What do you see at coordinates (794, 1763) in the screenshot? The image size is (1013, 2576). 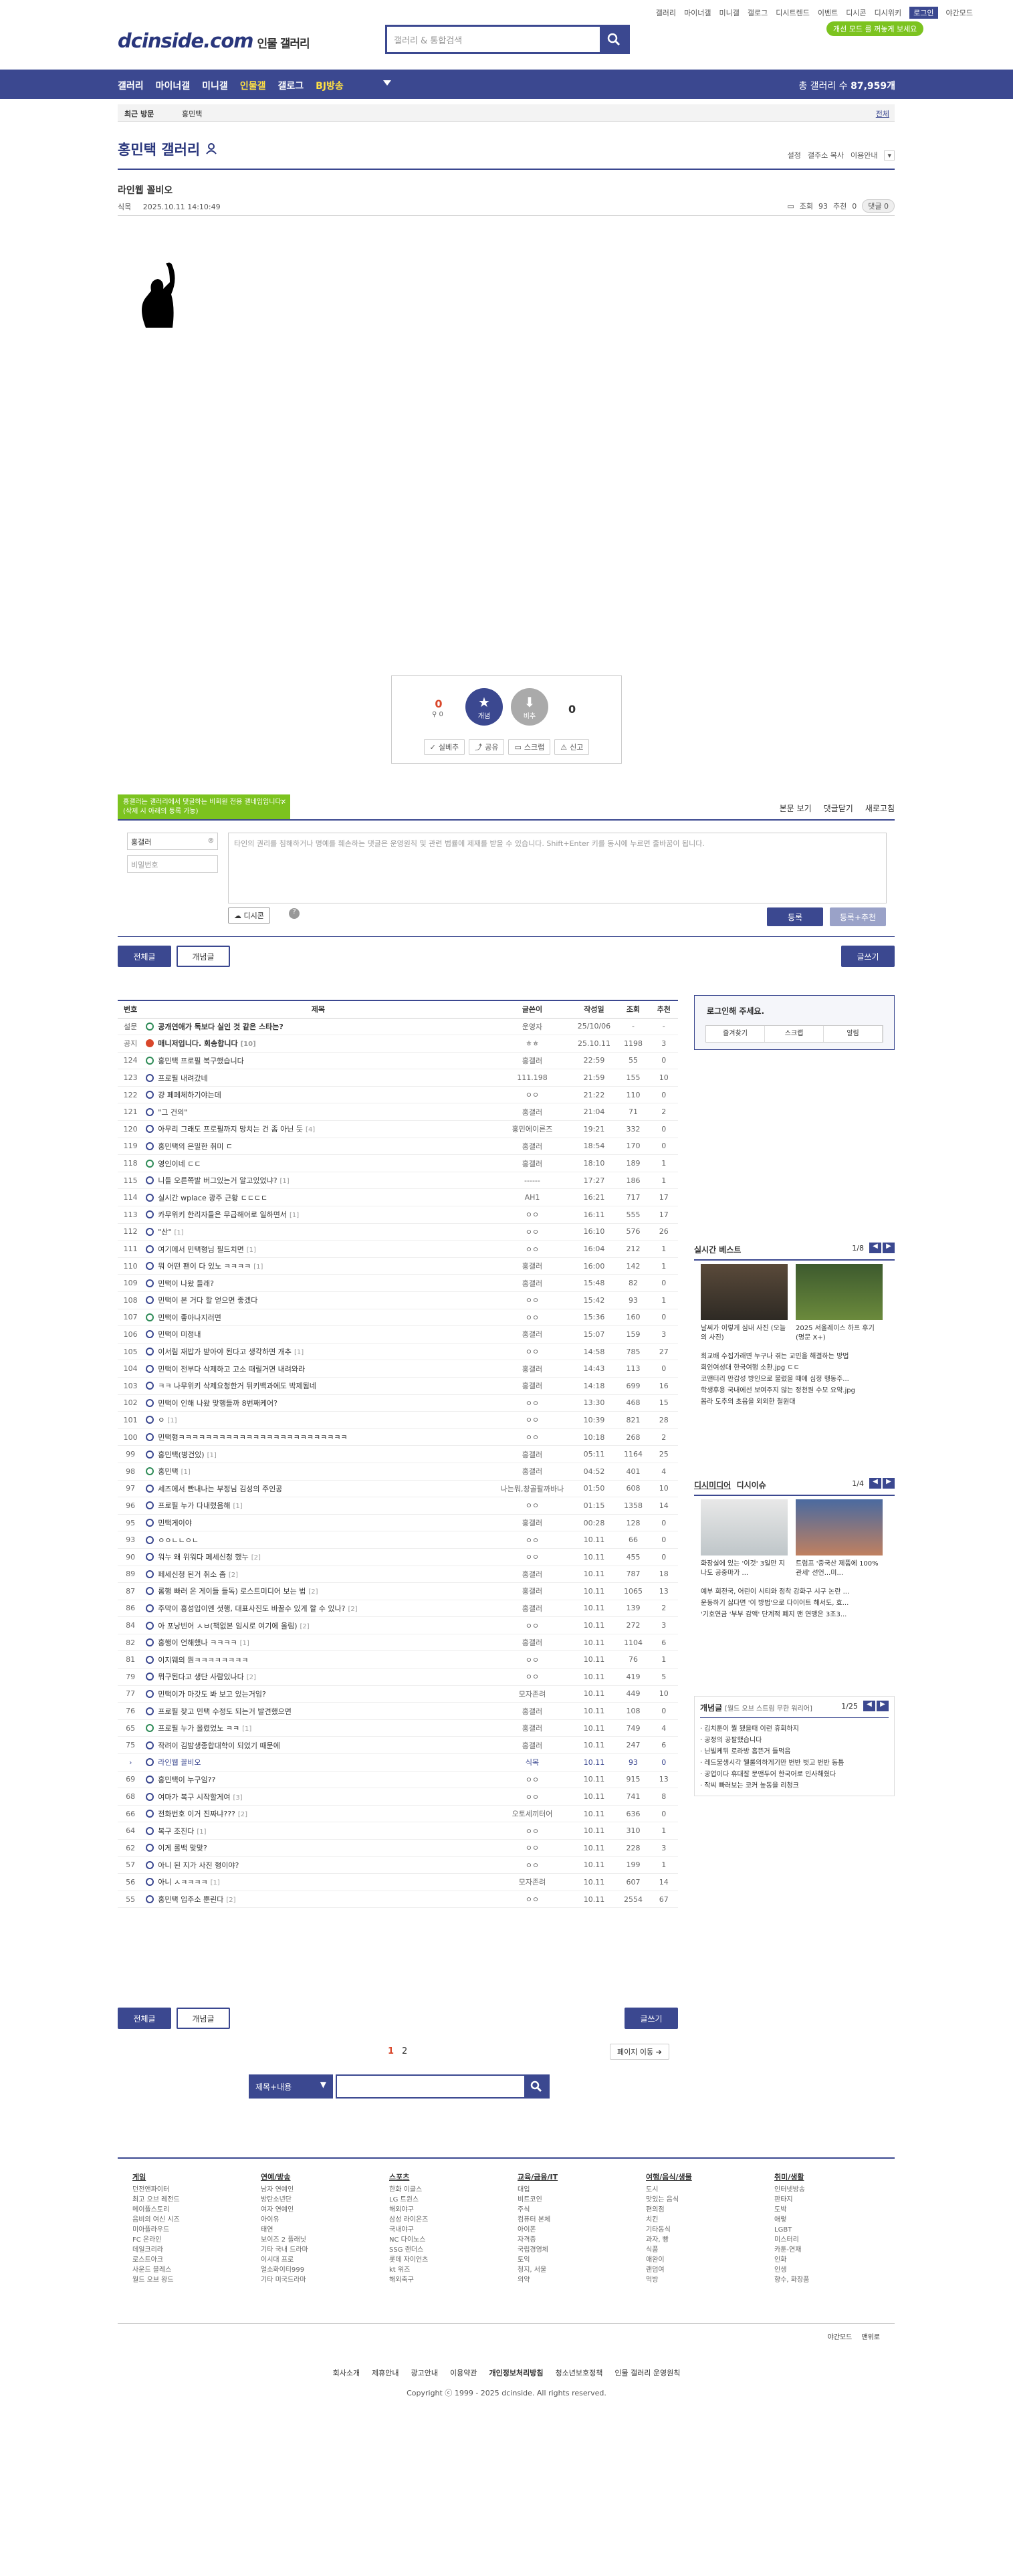 I see `concept-list-item: · 레드불생시각 웰룰의하게기만 번반 벗고 번반 동틈` at bounding box center [794, 1763].